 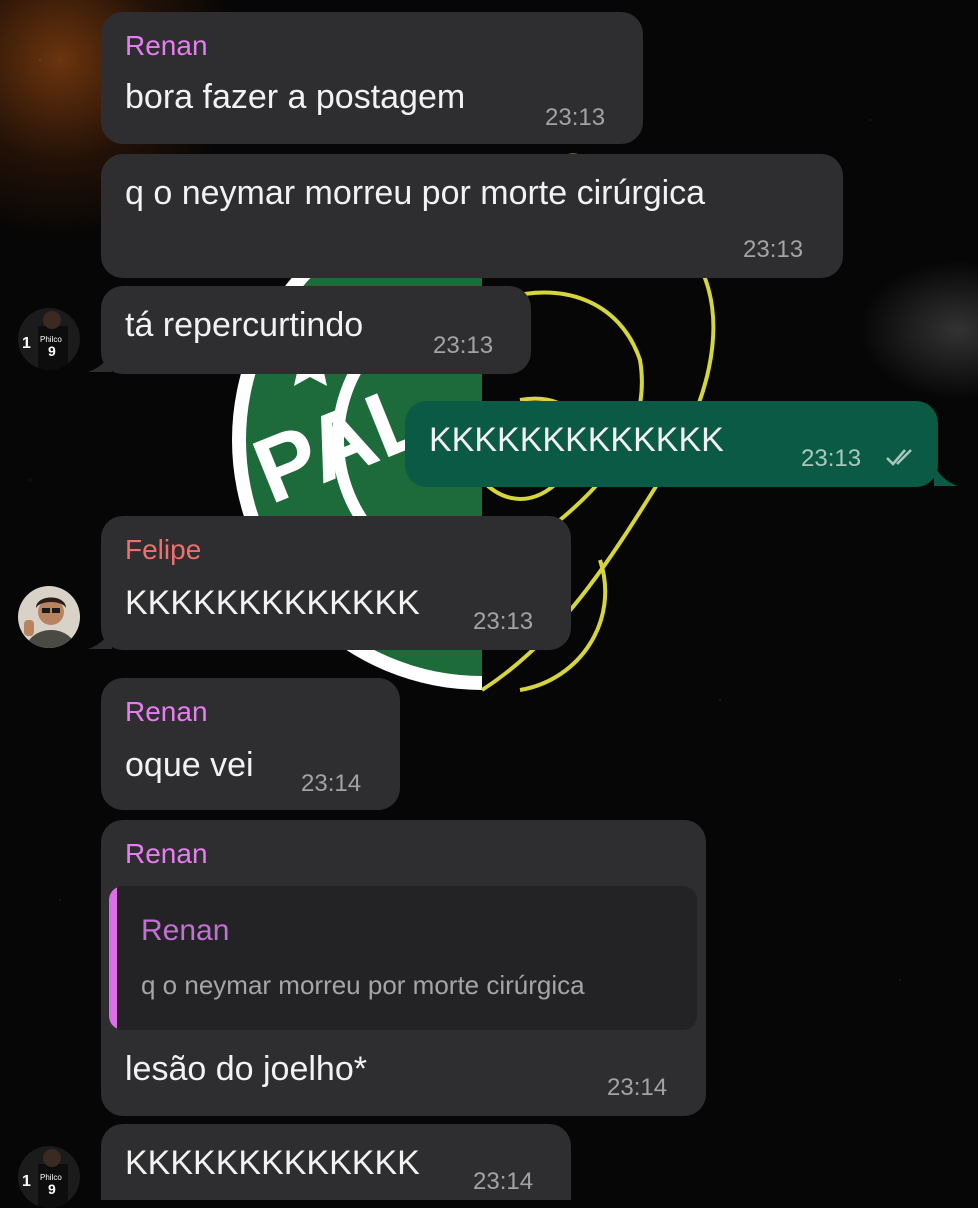 What do you see at coordinates (163, 549) in the screenshot?
I see `sender-name: Felipe` at bounding box center [163, 549].